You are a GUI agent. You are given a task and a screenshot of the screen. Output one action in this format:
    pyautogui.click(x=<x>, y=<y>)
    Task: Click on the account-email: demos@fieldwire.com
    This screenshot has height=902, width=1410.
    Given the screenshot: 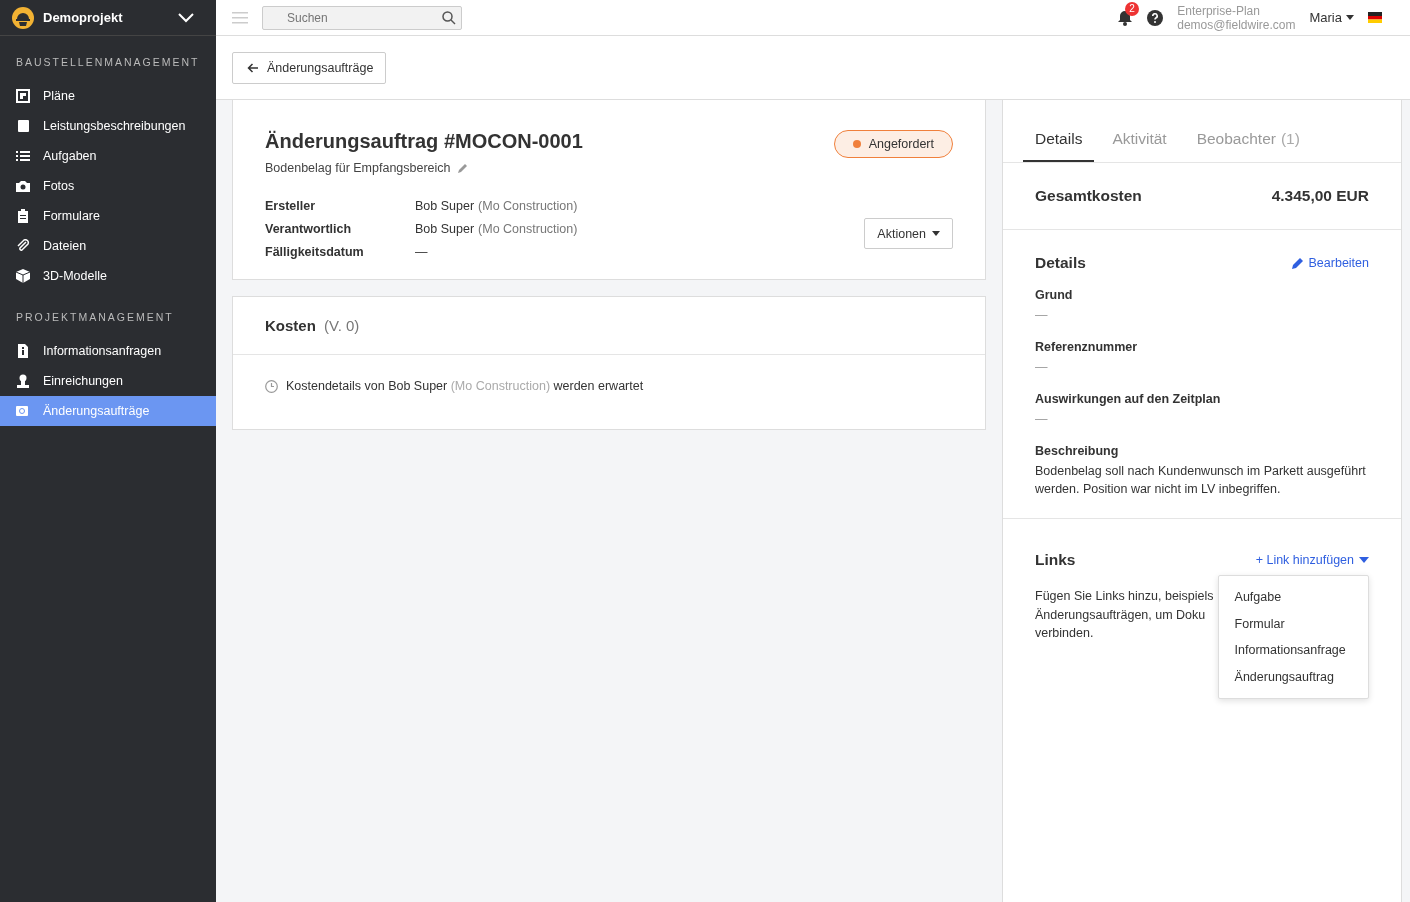 What is the action you would take?
    pyautogui.click(x=1236, y=24)
    